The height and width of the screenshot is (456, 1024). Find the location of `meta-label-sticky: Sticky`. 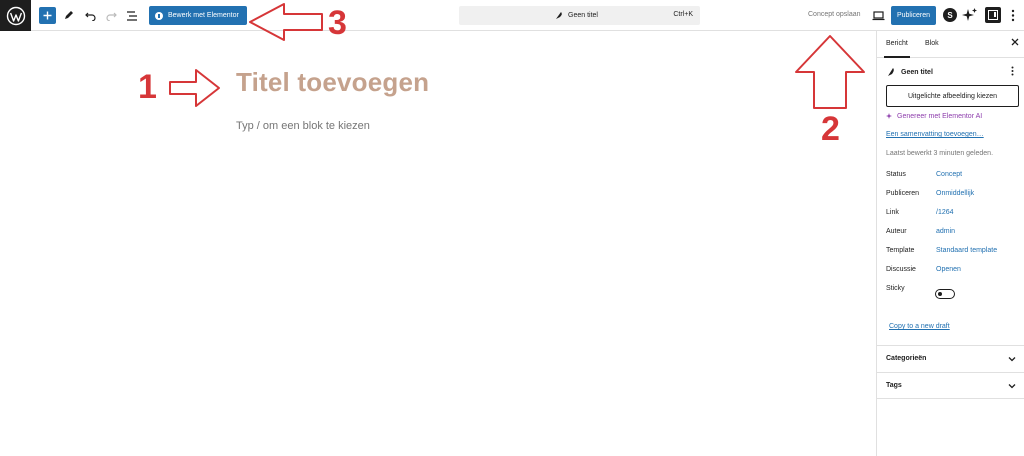

meta-label-sticky: Sticky is located at coordinates (895, 288).